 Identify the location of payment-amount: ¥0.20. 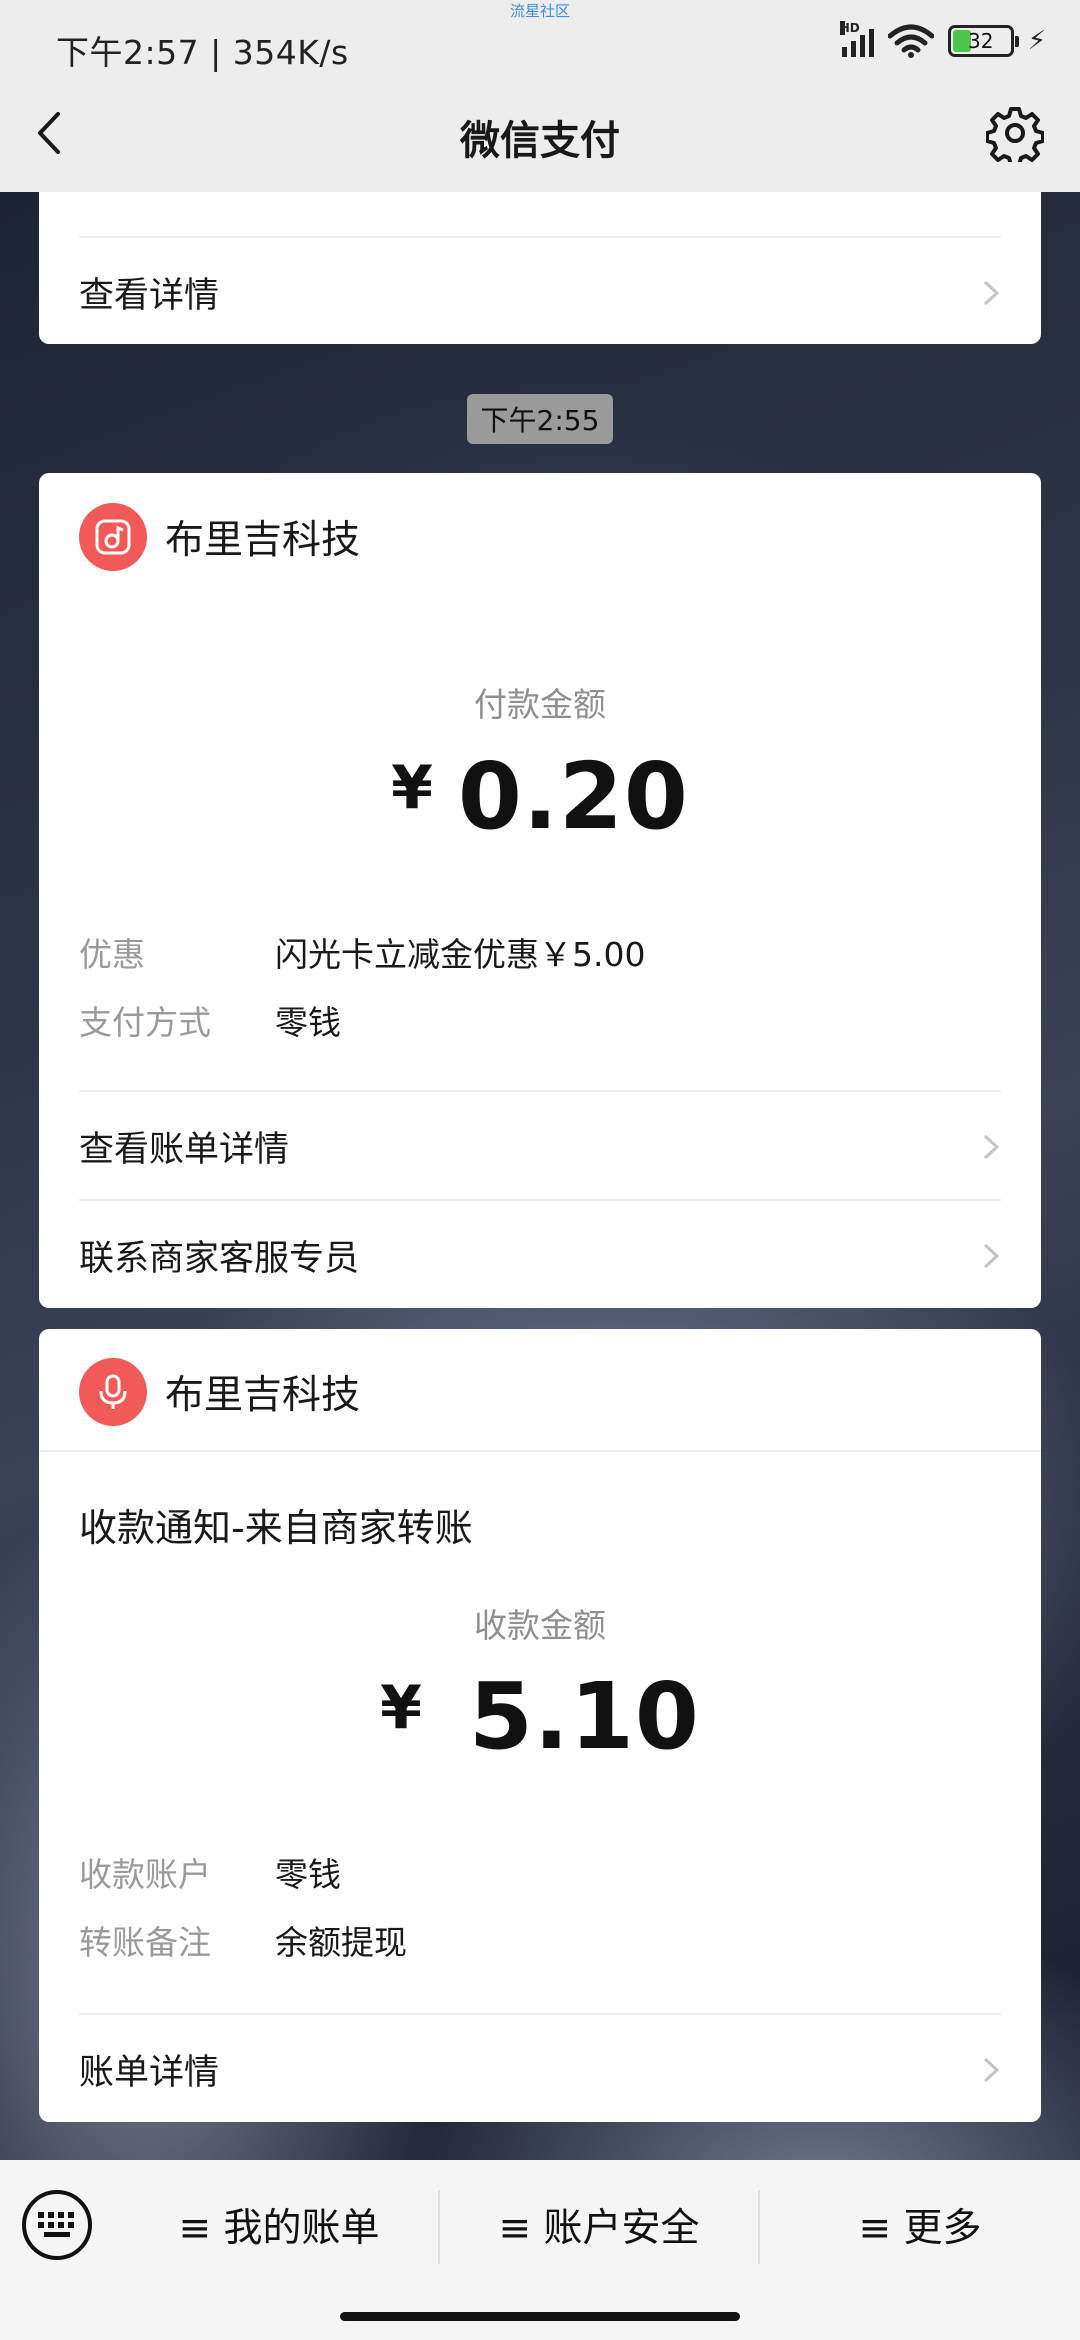
(540, 796).